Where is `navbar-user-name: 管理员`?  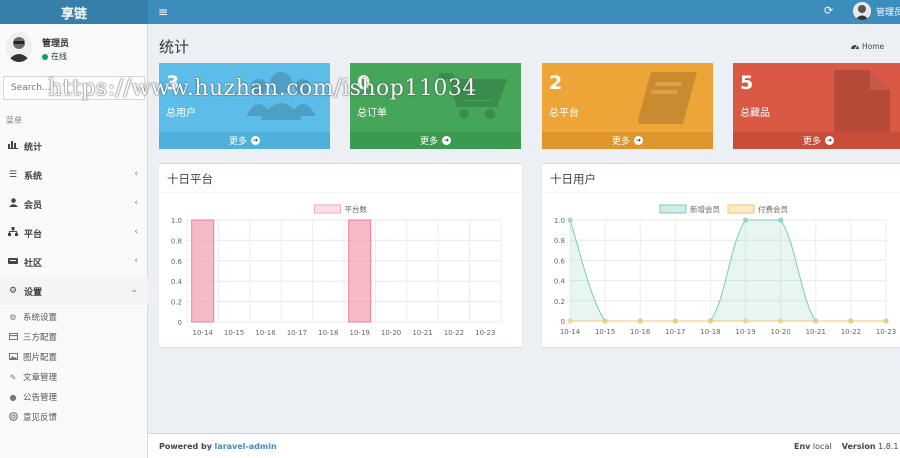 navbar-user-name: 管理员 is located at coordinates (888, 12).